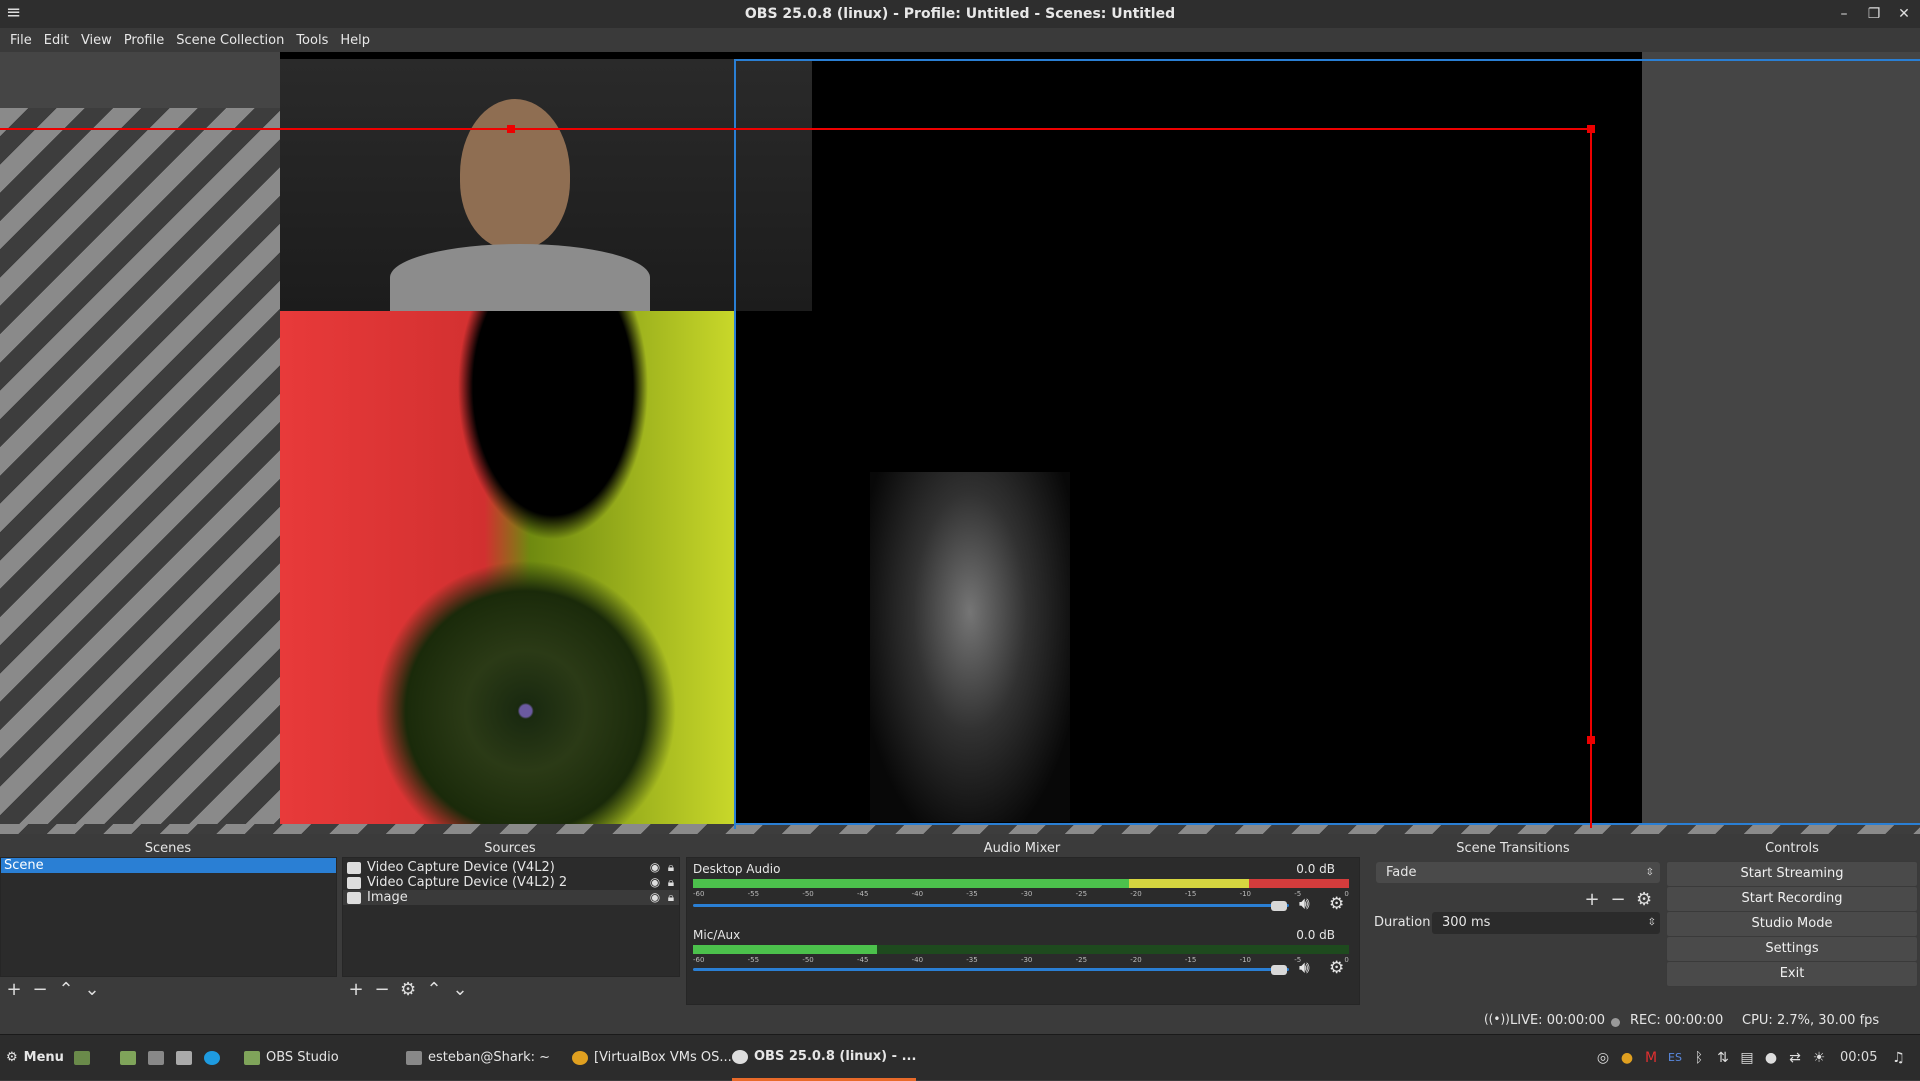  I want to click on chrome-tray-icon: ●, so click(1627, 1058).